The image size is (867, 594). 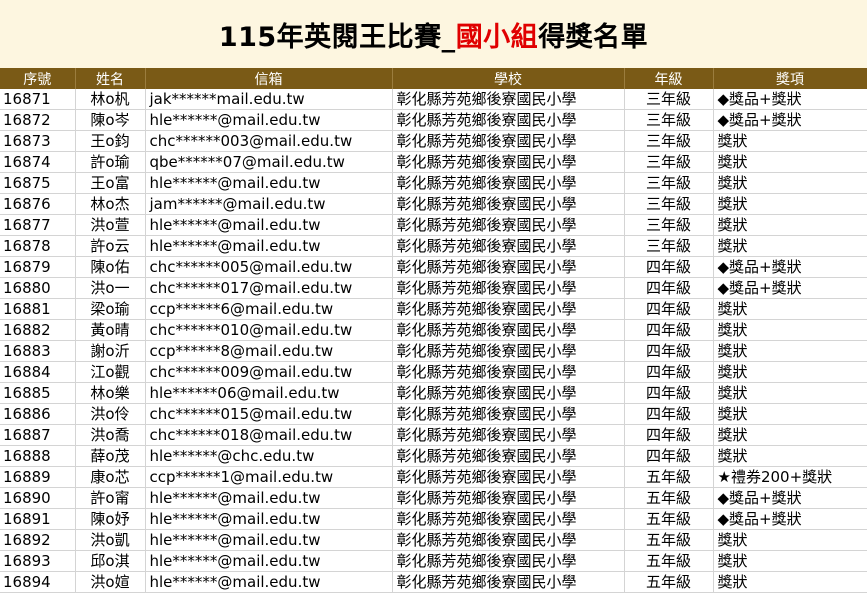 What do you see at coordinates (269, 267) in the screenshot?
I see `cell-email: chc******005@mail.edu.tw` at bounding box center [269, 267].